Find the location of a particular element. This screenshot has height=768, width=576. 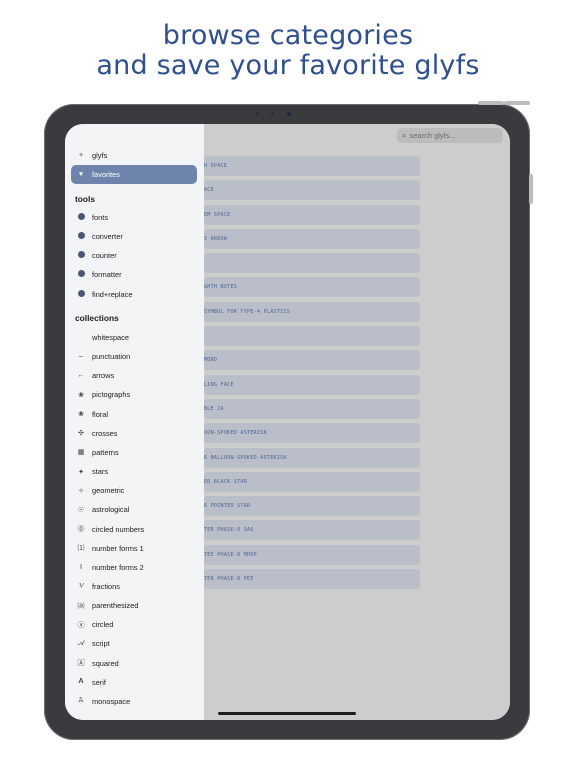

sidebar-item-number-forms-2: Ⅰnumber forms 2 is located at coordinates (134, 567).